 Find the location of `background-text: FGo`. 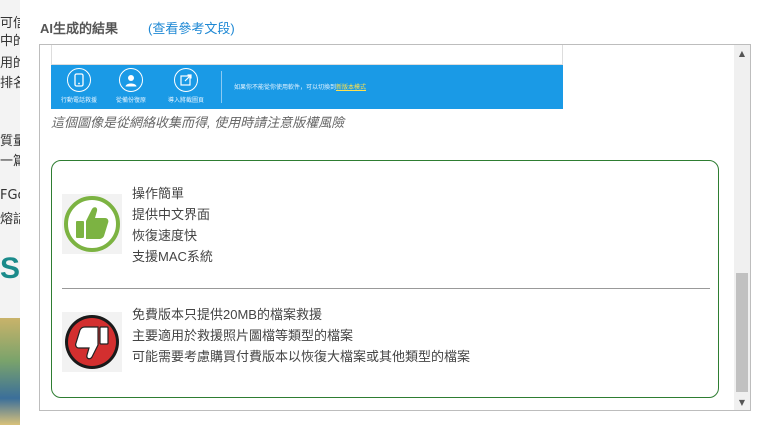

background-text: FGo is located at coordinates (10, 195).